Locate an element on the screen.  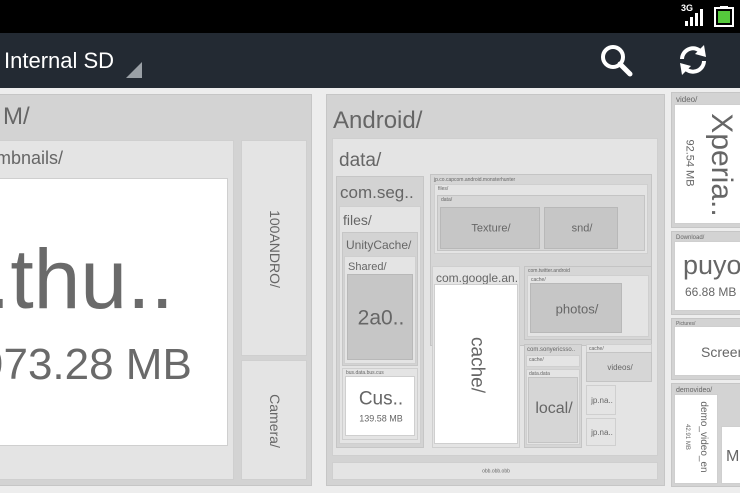
folder-jp-na-2: jp.na.. is located at coordinates (601, 432).